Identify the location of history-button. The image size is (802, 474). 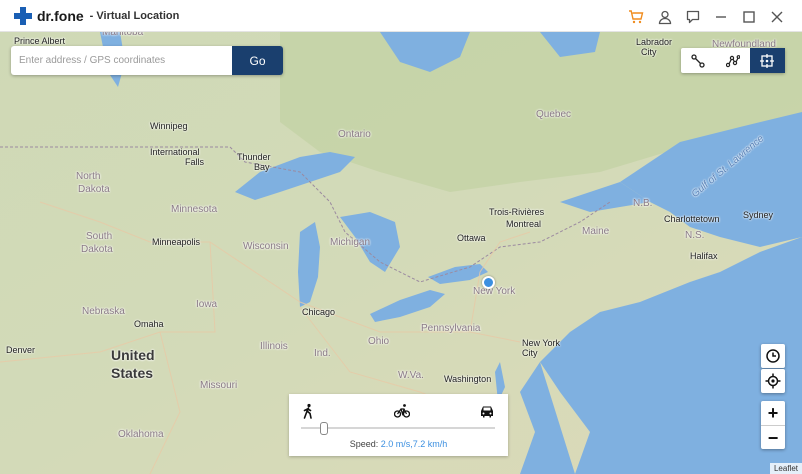
(773, 356).